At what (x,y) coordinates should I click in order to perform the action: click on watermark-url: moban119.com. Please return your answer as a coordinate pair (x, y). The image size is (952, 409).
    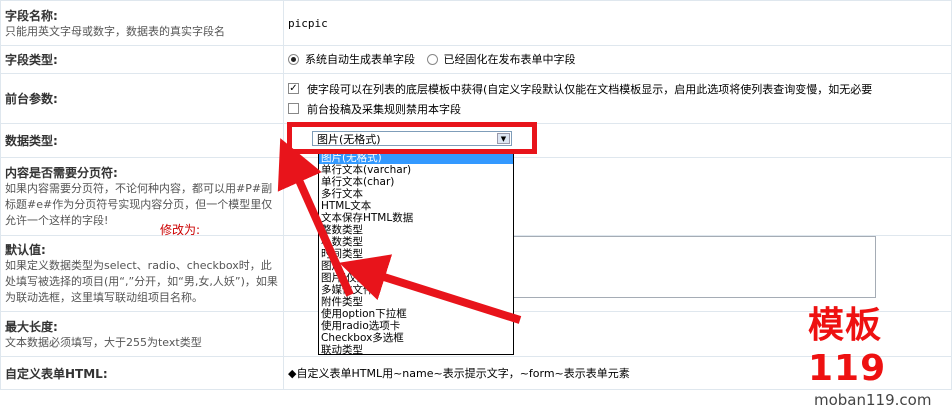
    Looking at the image, I should click on (873, 400).